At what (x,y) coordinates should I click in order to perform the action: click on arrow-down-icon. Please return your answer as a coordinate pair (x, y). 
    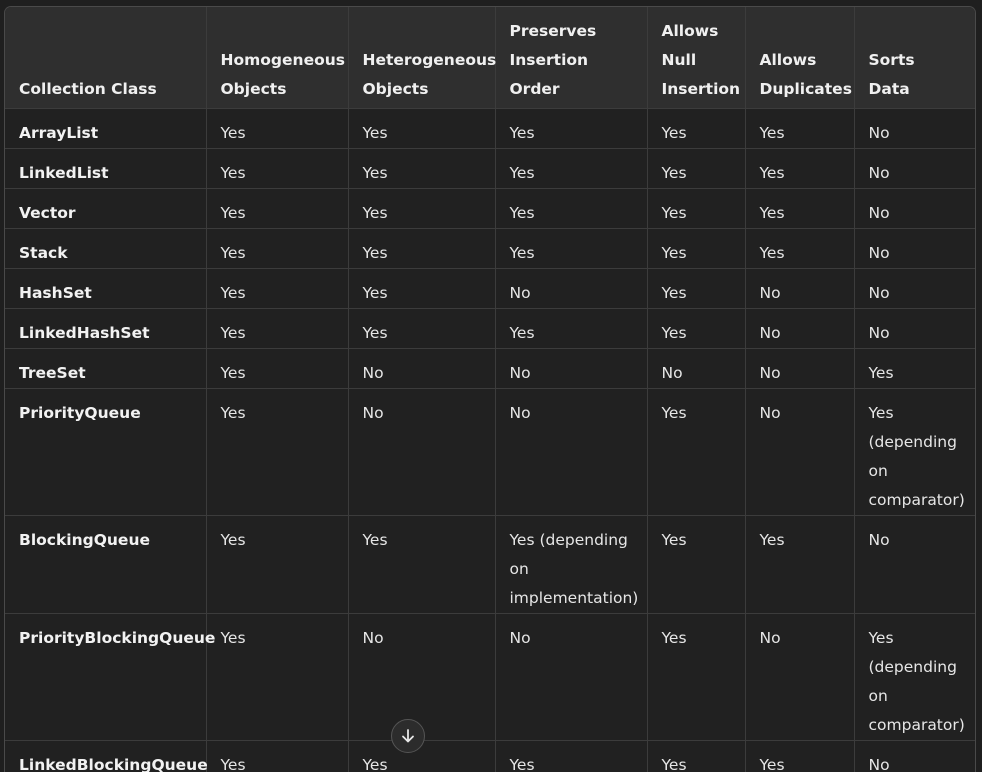
    Looking at the image, I should click on (408, 736).